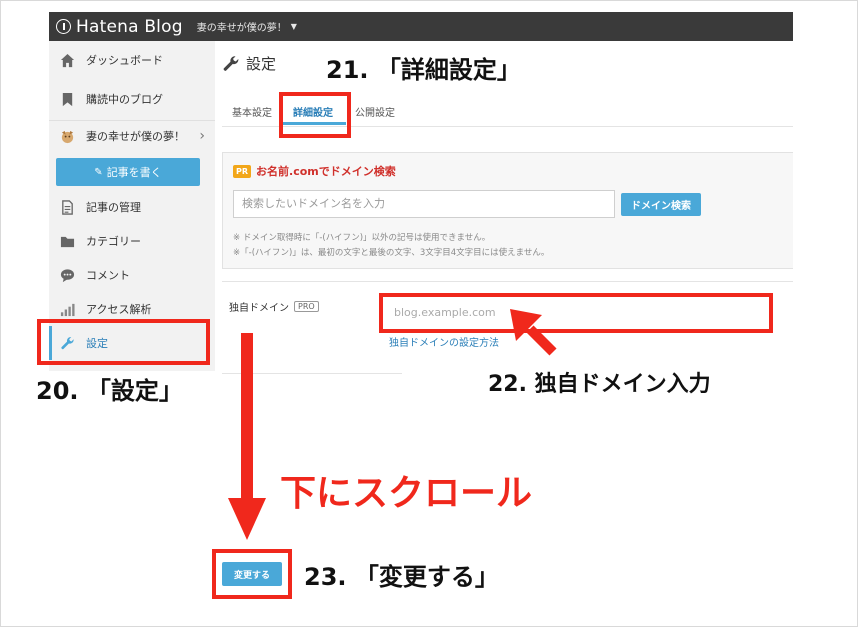  Describe the element at coordinates (242, 171) in the screenshot. I see `pr-badge: PR` at that location.